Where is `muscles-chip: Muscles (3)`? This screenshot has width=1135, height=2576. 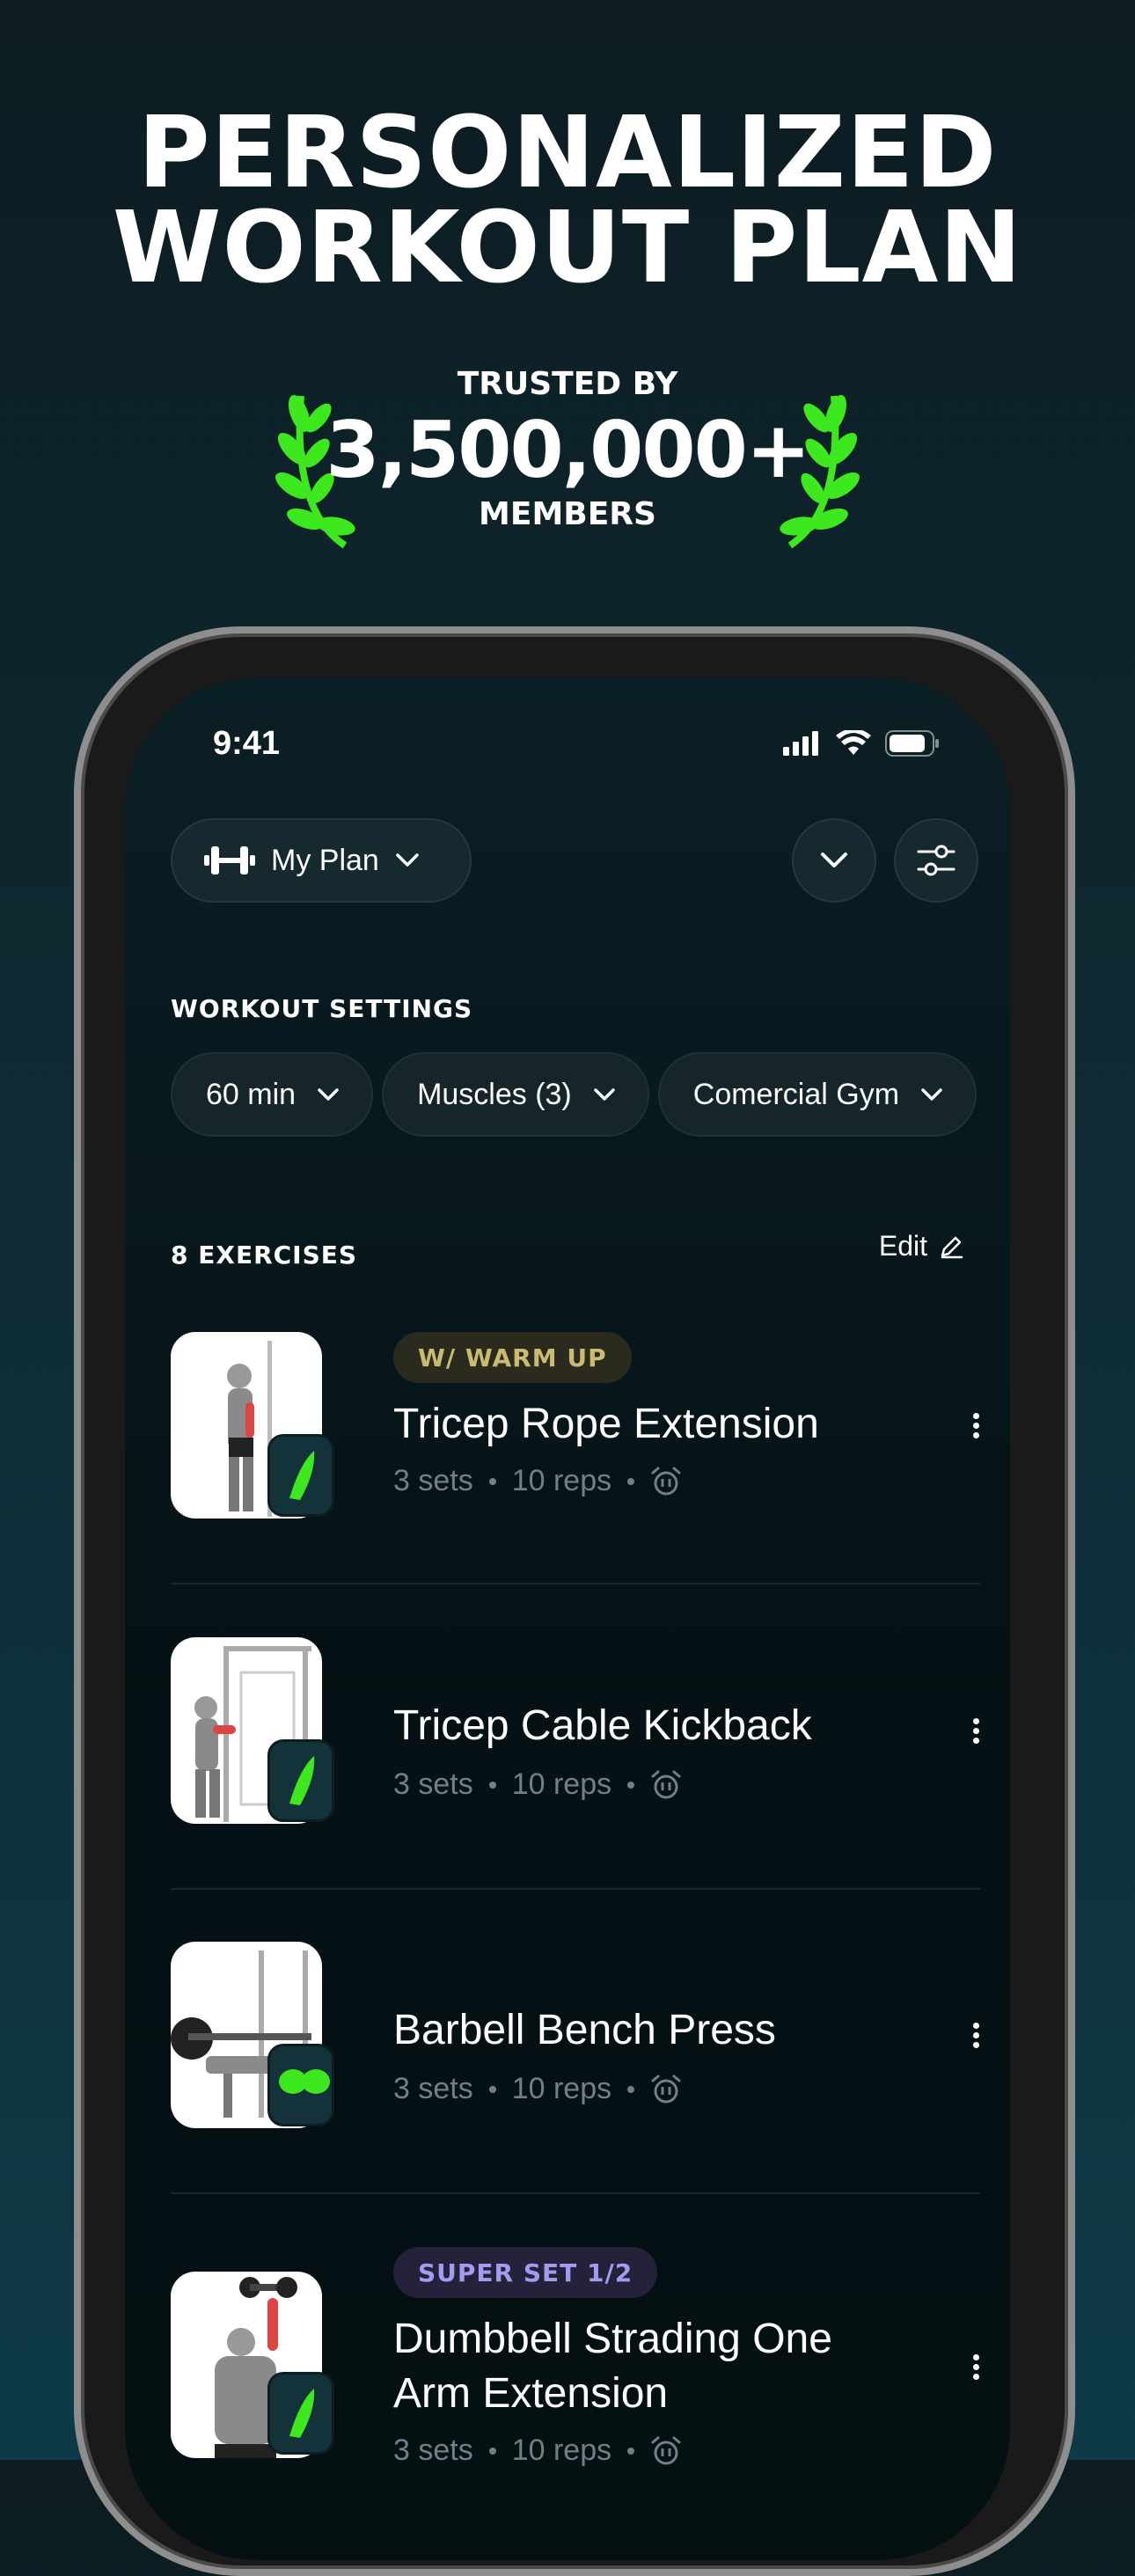 muscles-chip: Muscles (3) is located at coordinates (515, 1094).